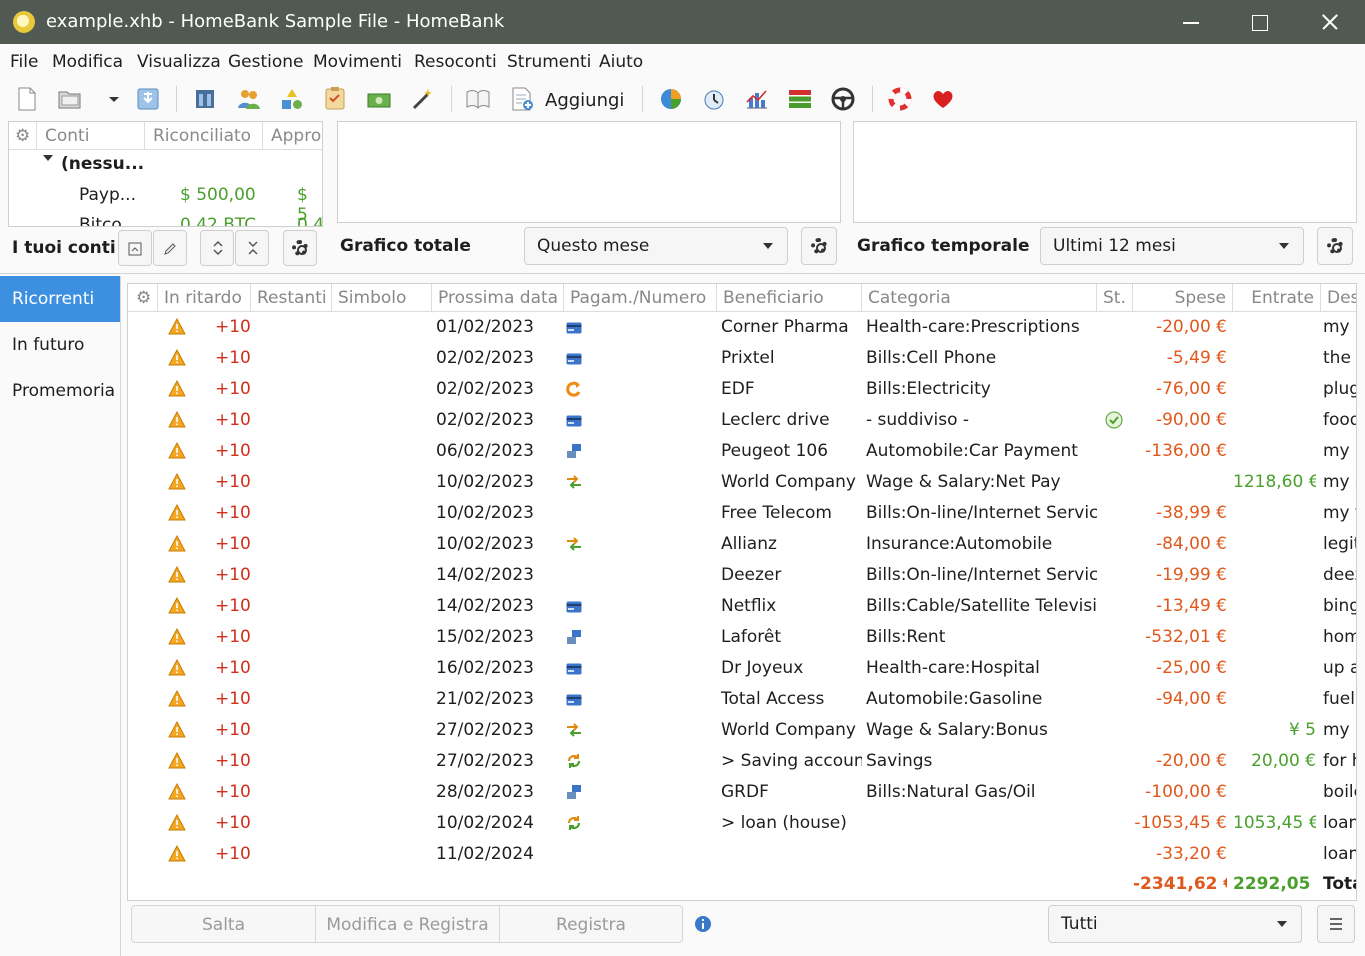 The width and height of the screenshot is (1365, 956). I want to click on open-account-icon, so click(135, 249).